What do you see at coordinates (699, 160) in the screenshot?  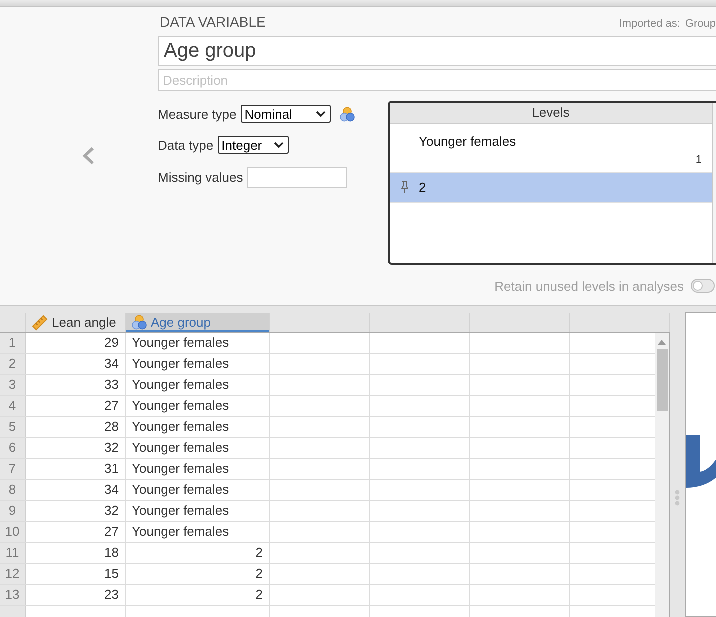 I see `level-value: 1` at bounding box center [699, 160].